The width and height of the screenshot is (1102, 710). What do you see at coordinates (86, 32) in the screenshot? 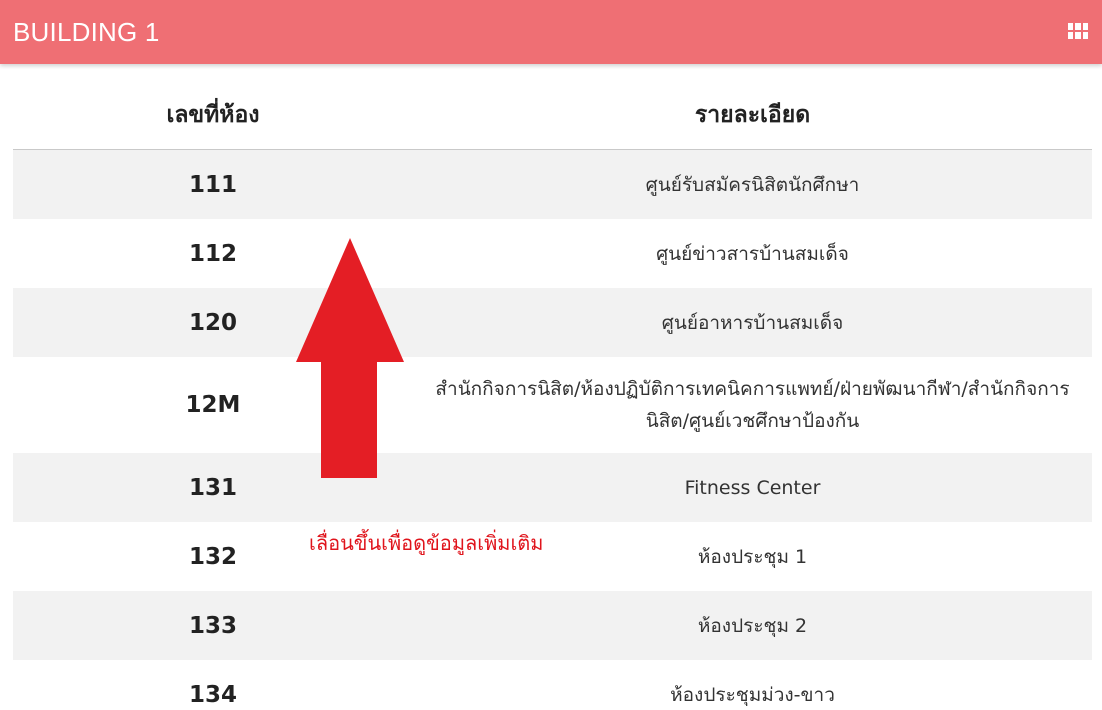
I see `page-title: BUILDING 1` at bounding box center [86, 32].